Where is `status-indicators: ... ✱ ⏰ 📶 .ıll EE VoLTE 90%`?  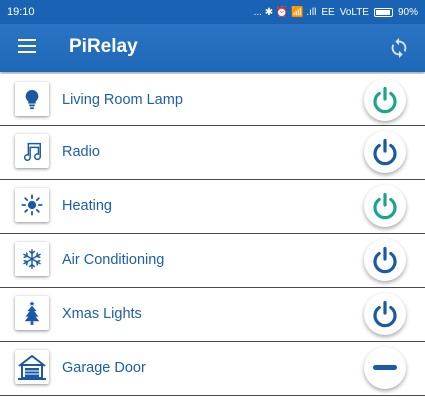 status-indicators: ... ✱ ⏰ 📶 .ıll EE VoLTE 90% is located at coordinates (336, 12).